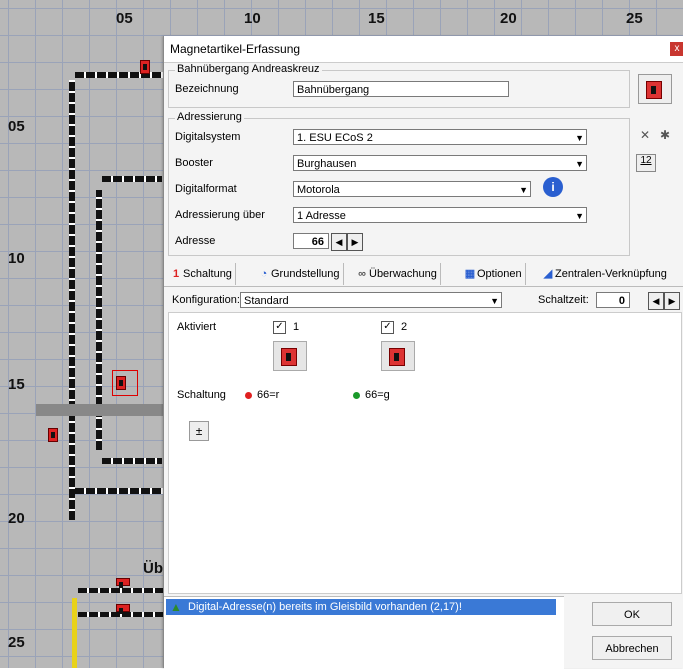 The width and height of the screenshot is (683, 669). Describe the element at coordinates (176, 607) in the screenshot. I see `warning-icon: ▲` at that location.